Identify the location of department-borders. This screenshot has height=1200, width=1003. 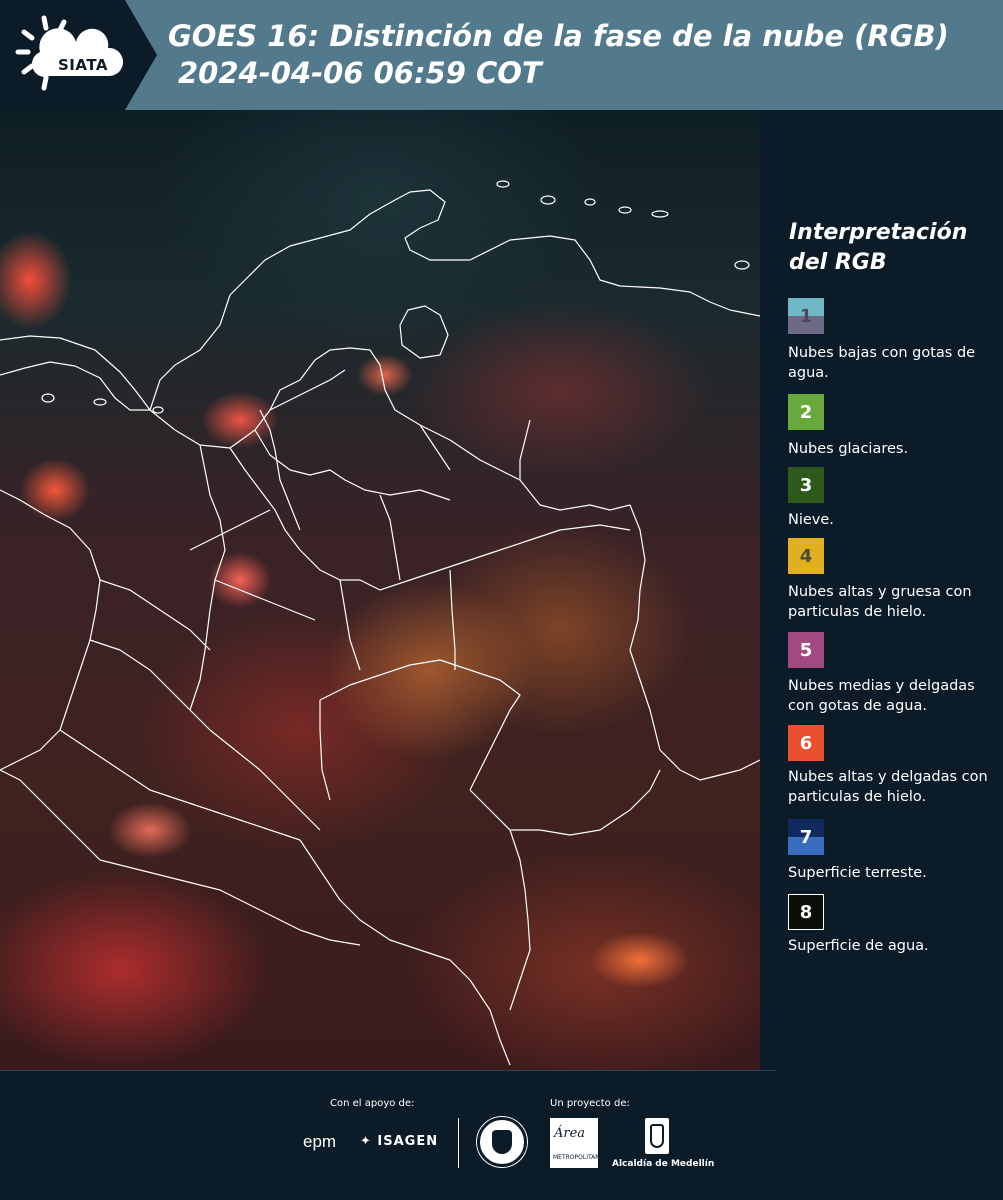
(390, 429).